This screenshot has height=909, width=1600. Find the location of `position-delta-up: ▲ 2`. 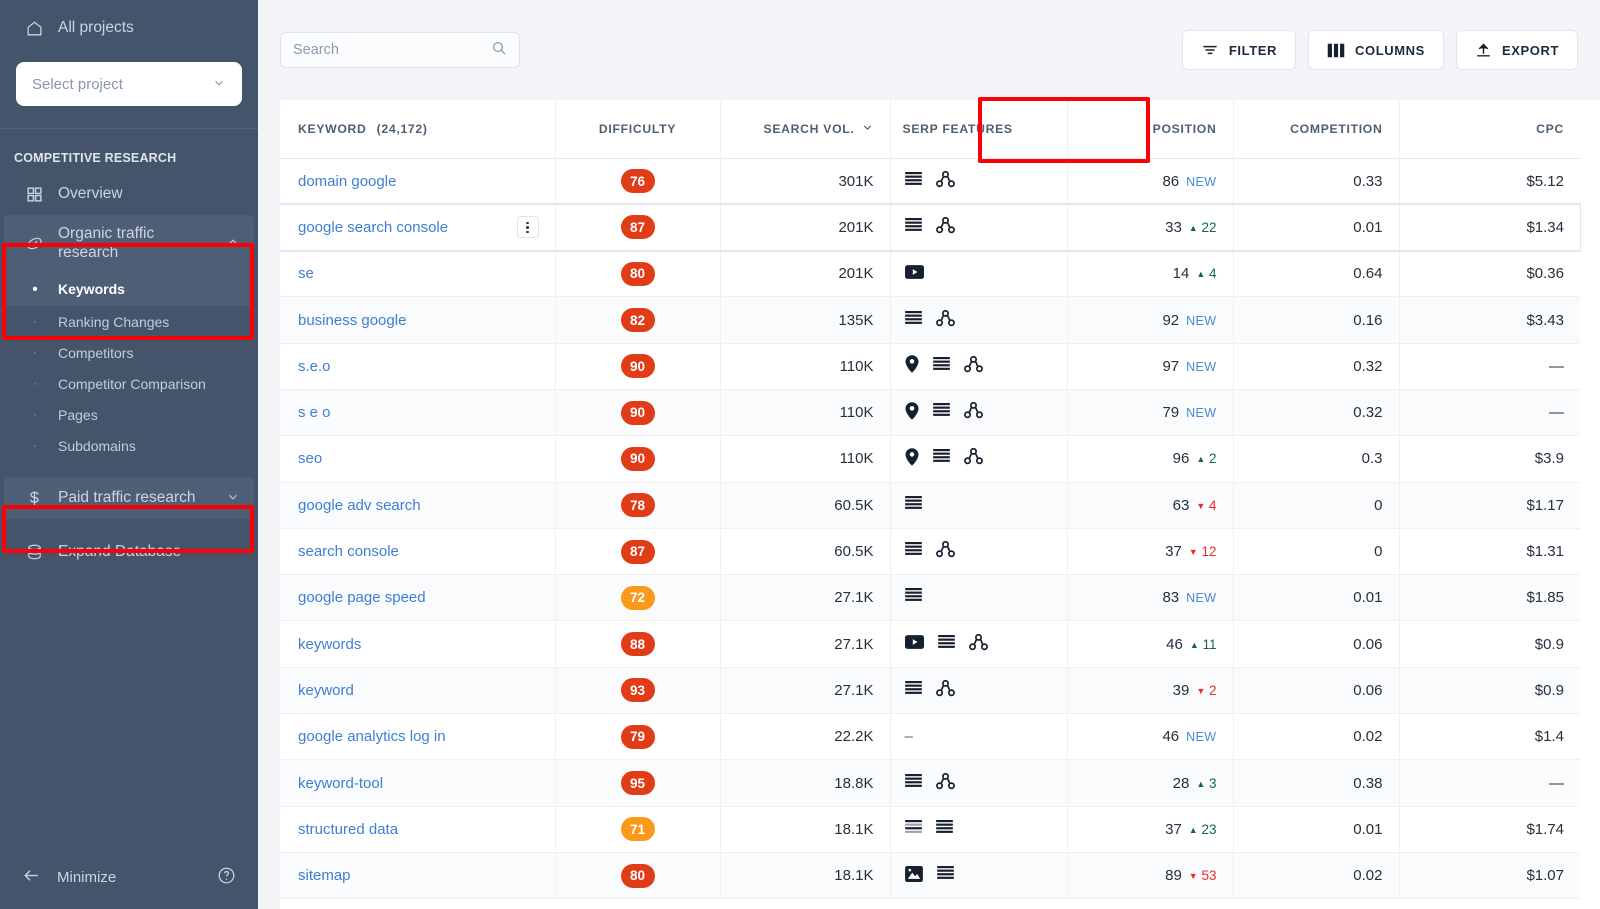

position-delta-up: ▲ 2 is located at coordinates (1206, 459).